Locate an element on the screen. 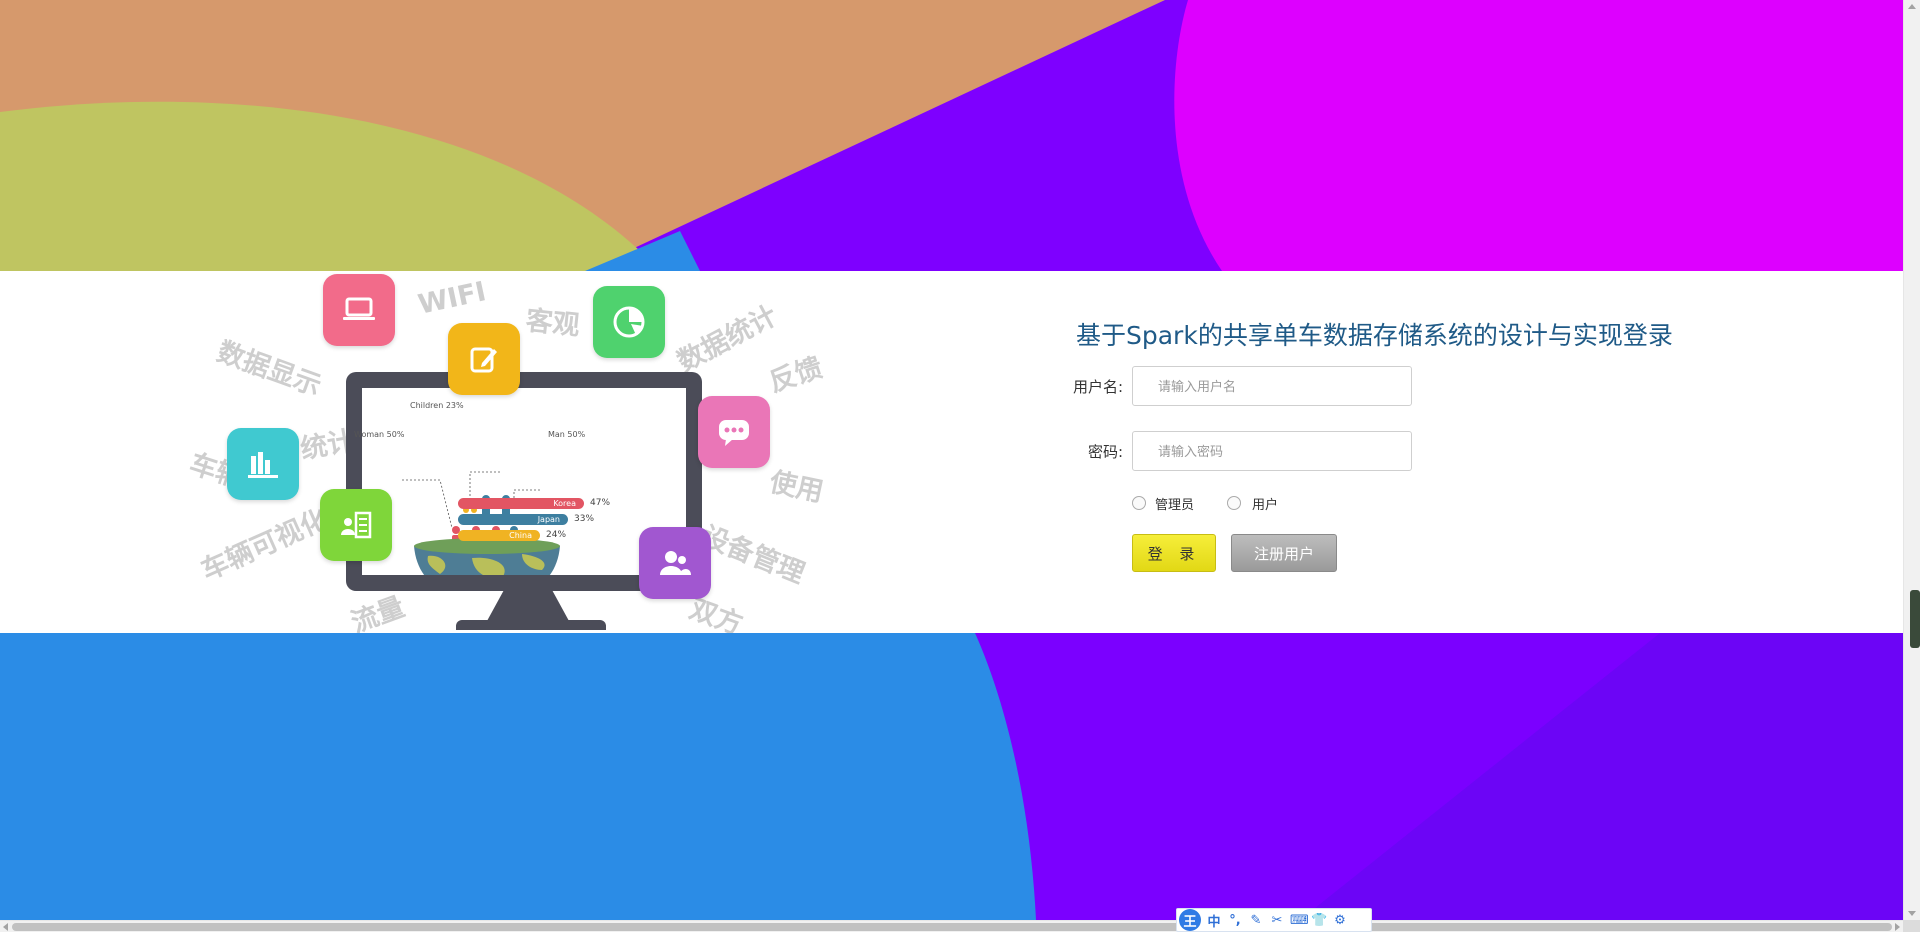 This screenshot has height=932, width=1920. label-children: Children 23% is located at coordinates (437, 405).